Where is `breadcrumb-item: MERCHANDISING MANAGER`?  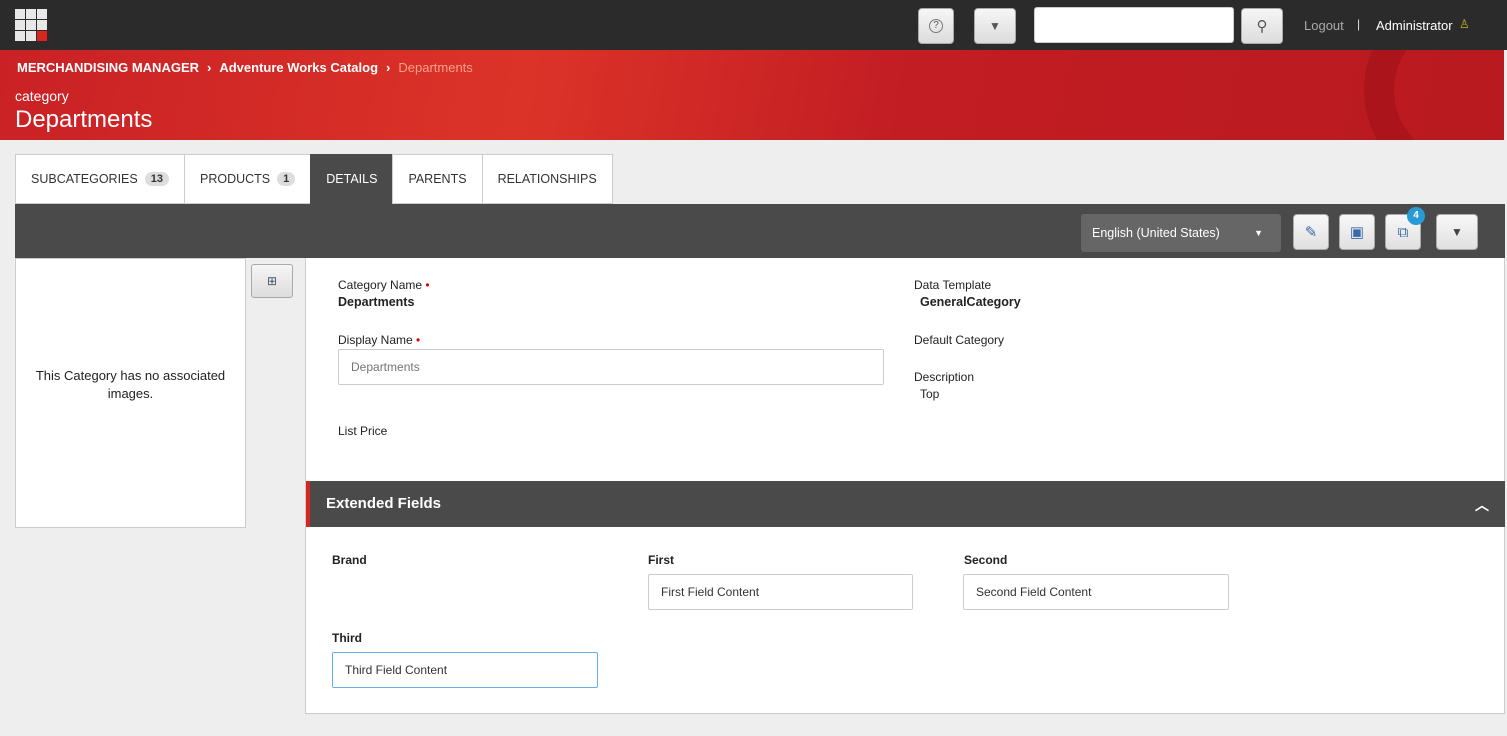 breadcrumb-item: MERCHANDISING MANAGER is located at coordinates (108, 67).